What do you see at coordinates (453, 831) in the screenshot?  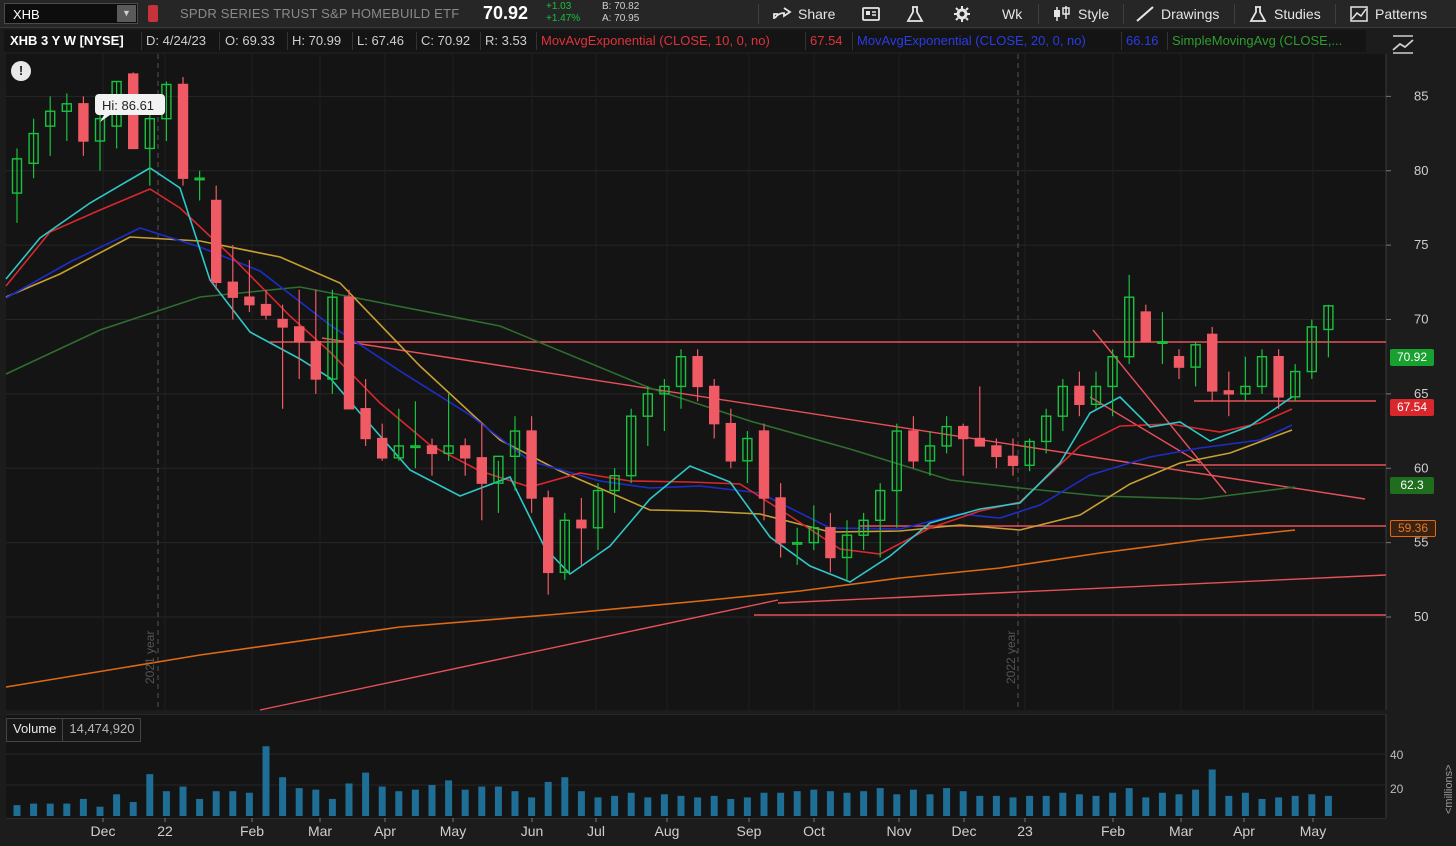 I see `time-tick-label: May` at bounding box center [453, 831].